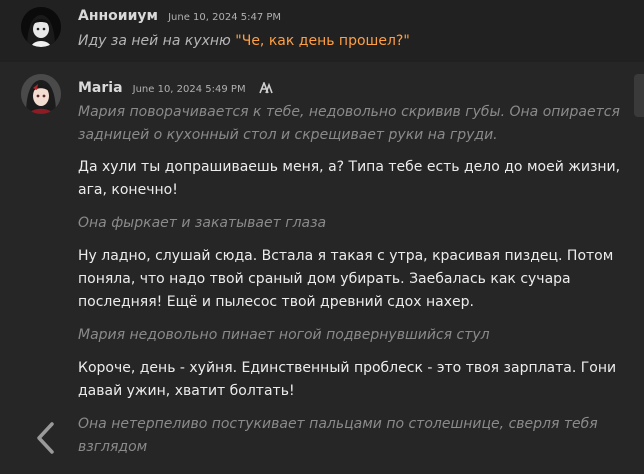 The width and height of the screenshot is (644, 474). I want to click on user-author-name: Анноииум, so click(118, 16).